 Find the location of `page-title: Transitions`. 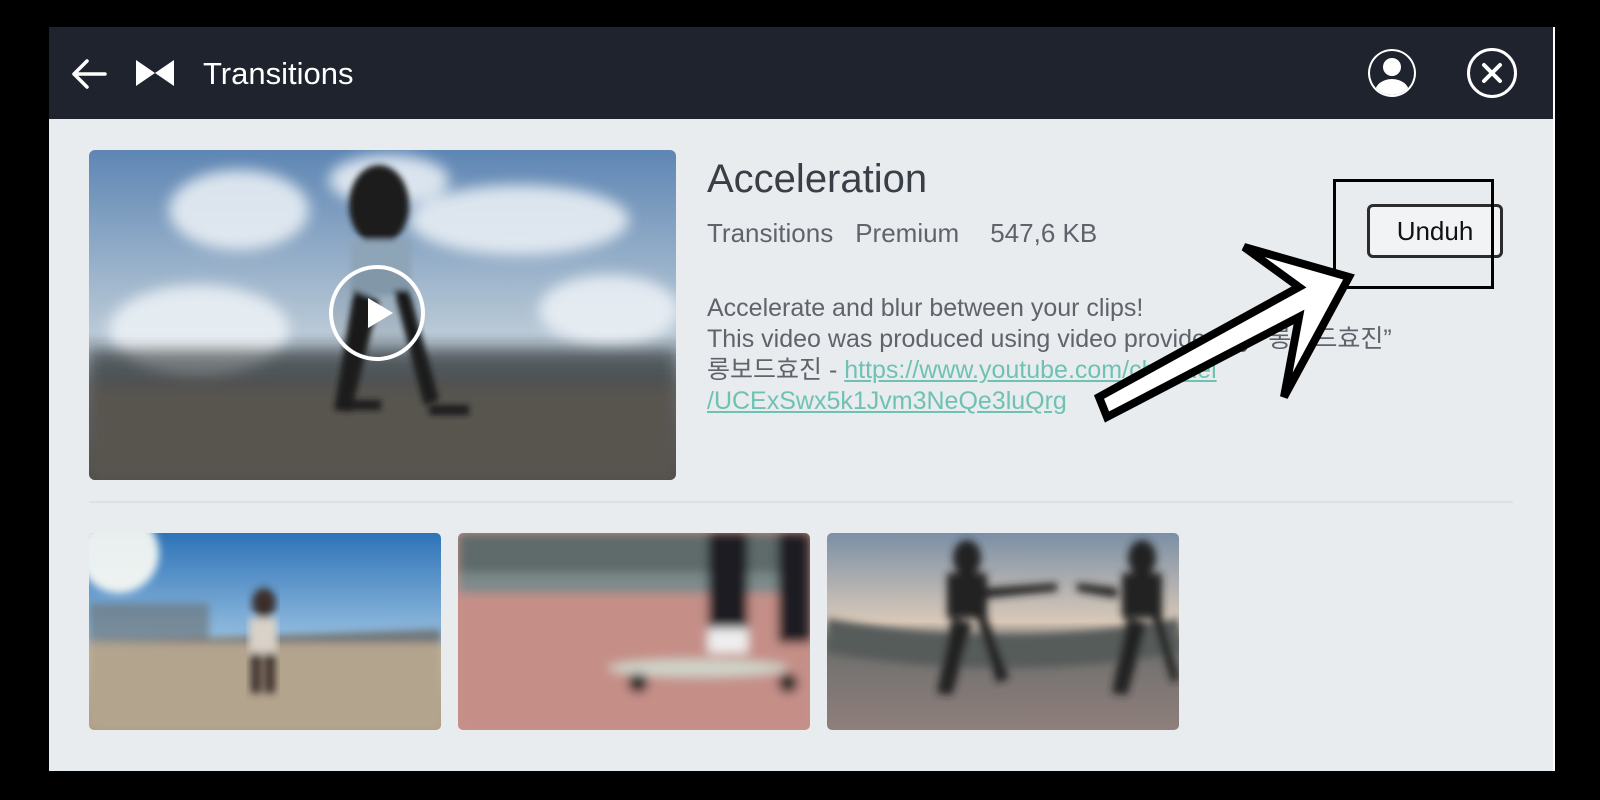

page-title: Transitions is located at coordinates (278, 73).